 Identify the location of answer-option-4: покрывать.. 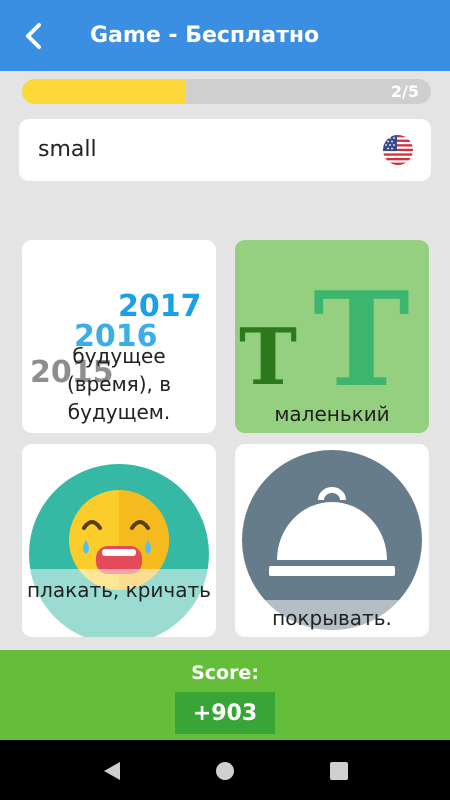
(332, 540).